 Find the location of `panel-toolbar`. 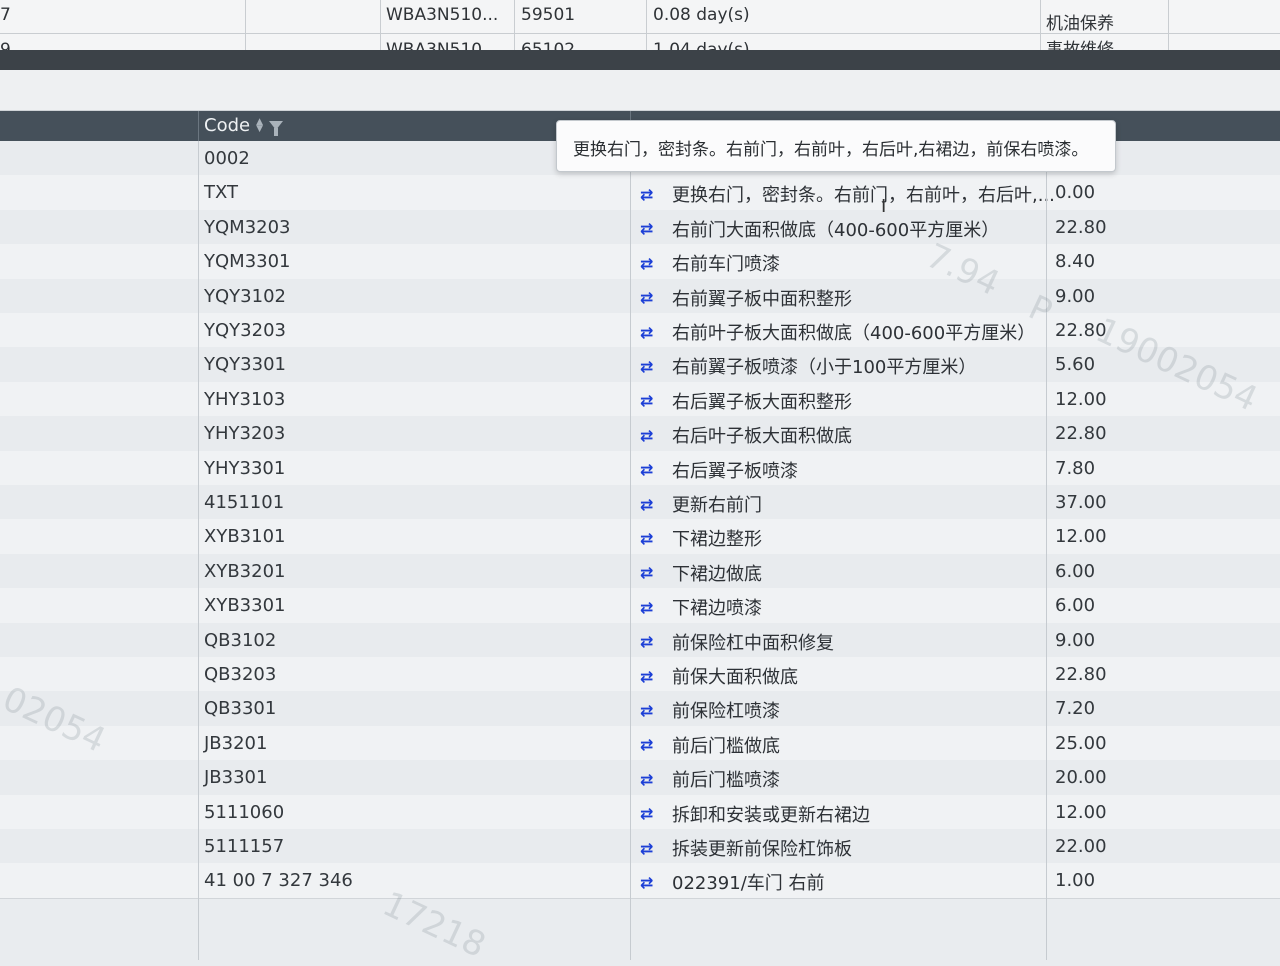

panel-toolbar is located at coordinates (640, 90).